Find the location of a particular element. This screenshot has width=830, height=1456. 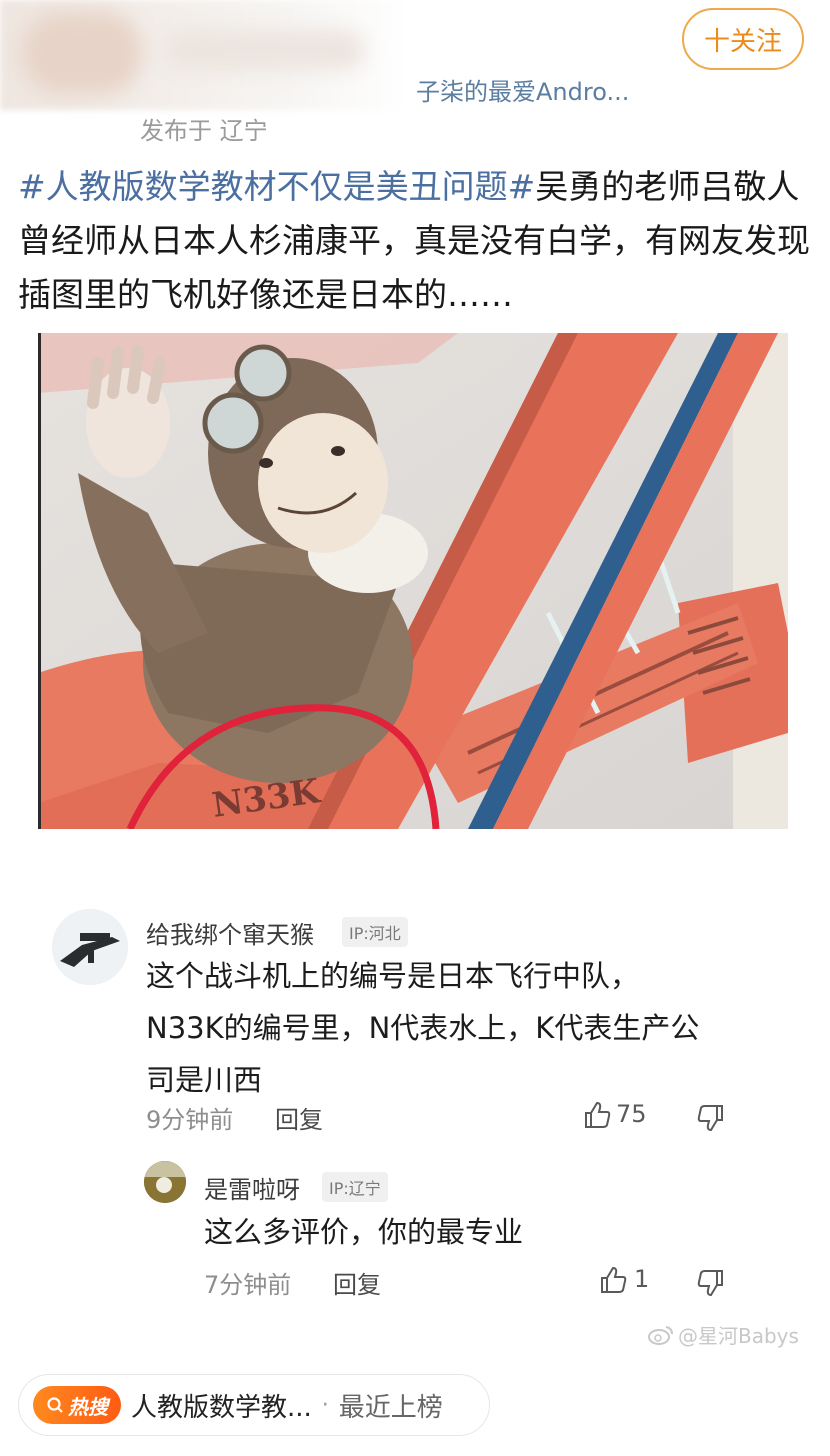

like-count: 1 is located at coordinates (642, 1279).